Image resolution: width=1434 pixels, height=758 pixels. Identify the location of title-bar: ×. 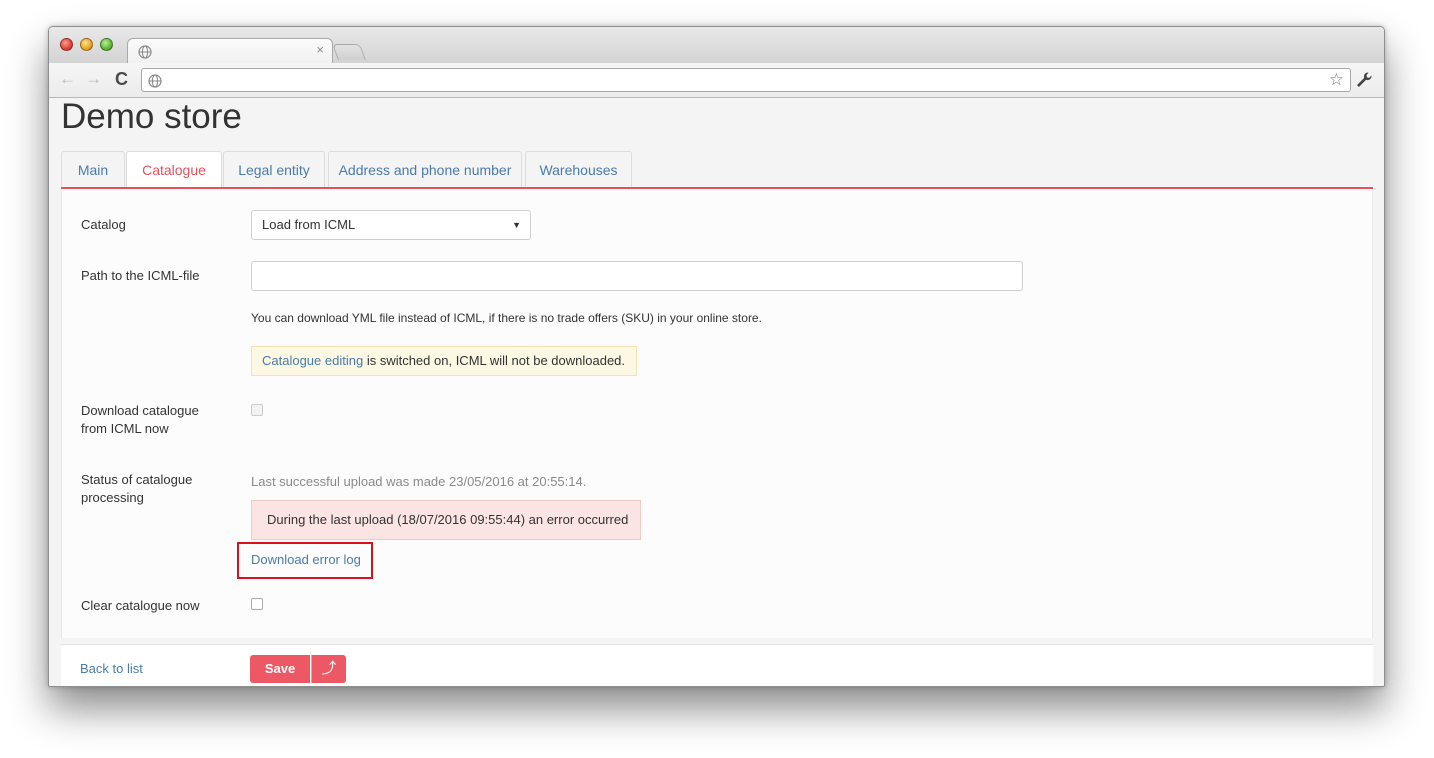
(716, 45).